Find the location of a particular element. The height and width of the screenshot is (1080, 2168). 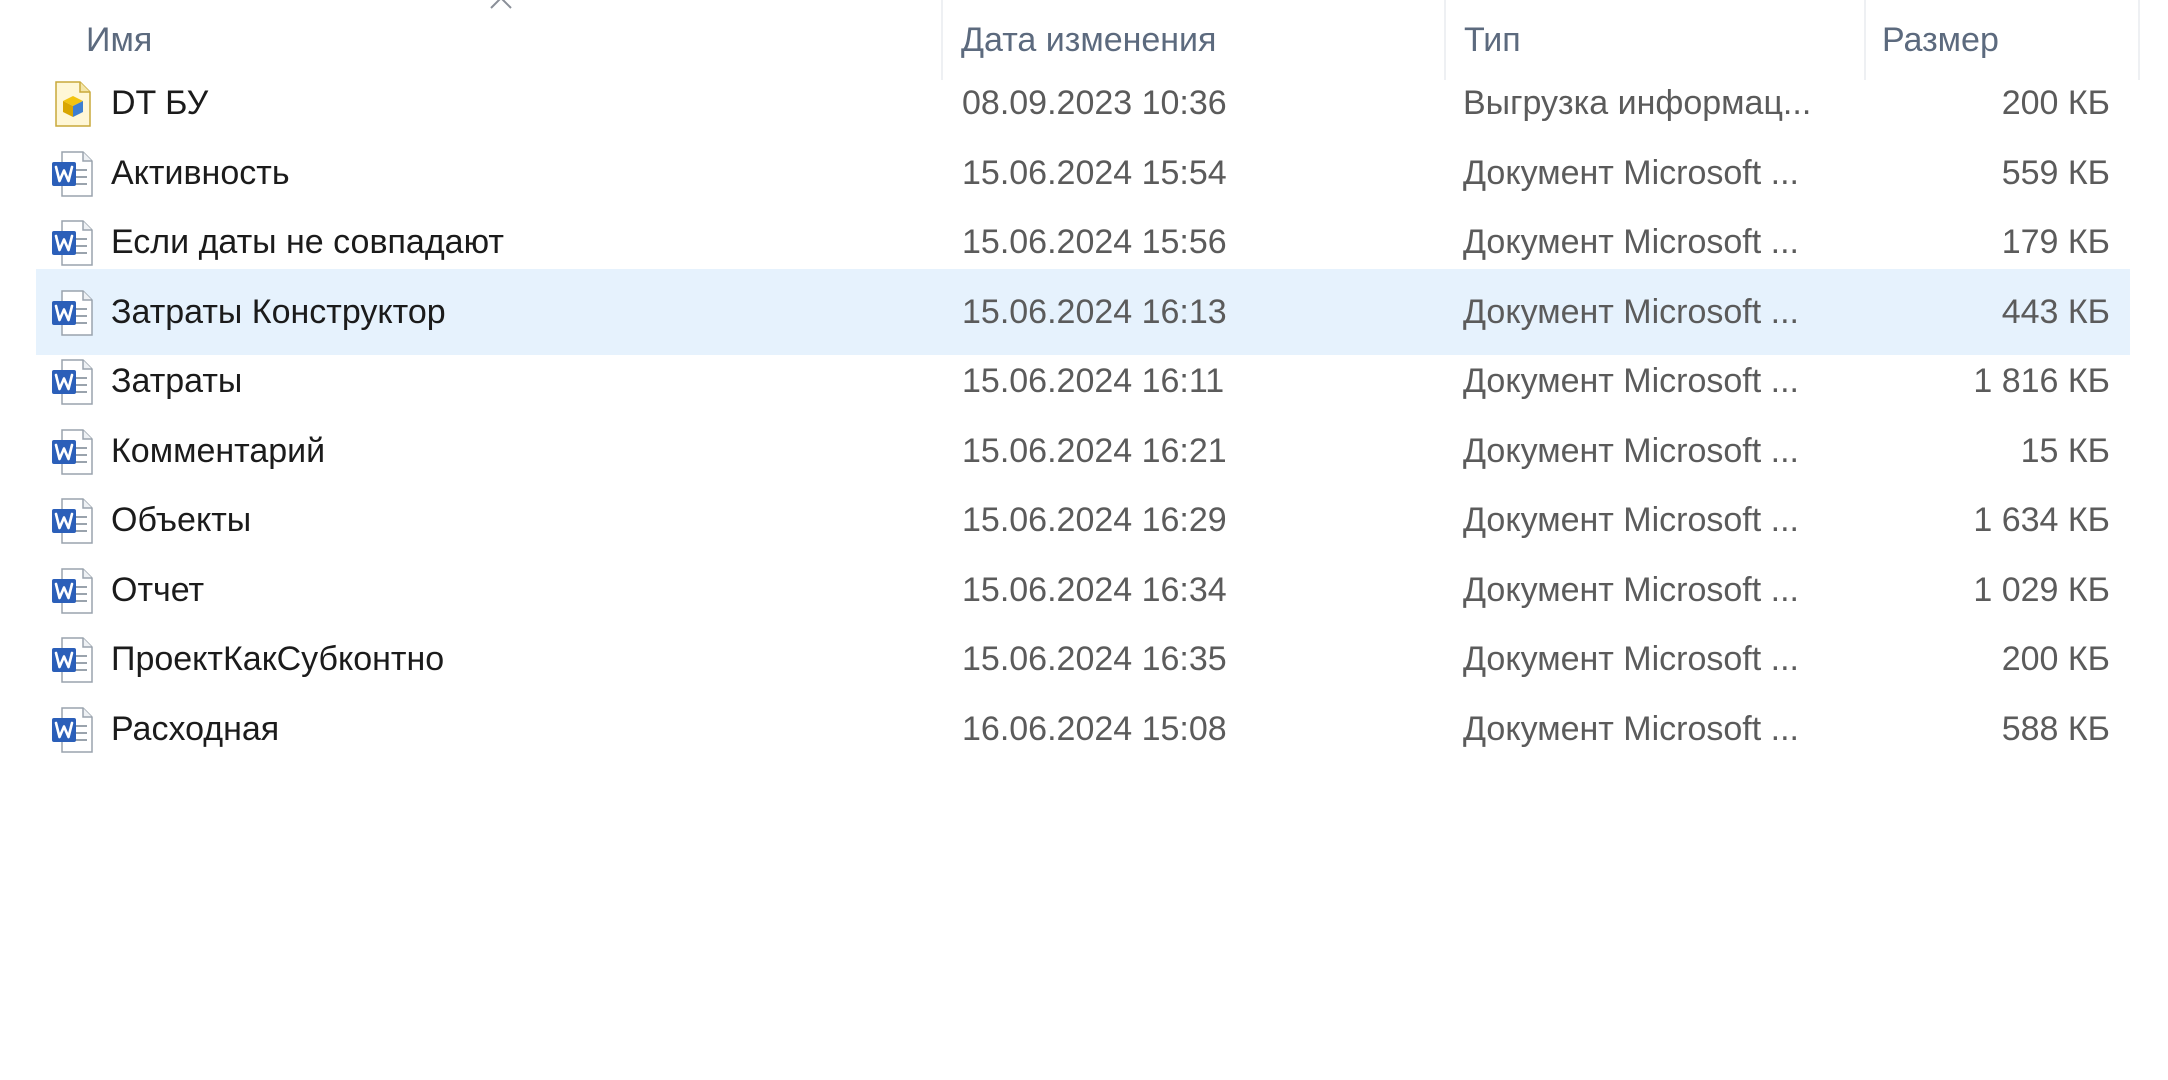

file-size: 588 КБ is located at coordinates (2055, 728).